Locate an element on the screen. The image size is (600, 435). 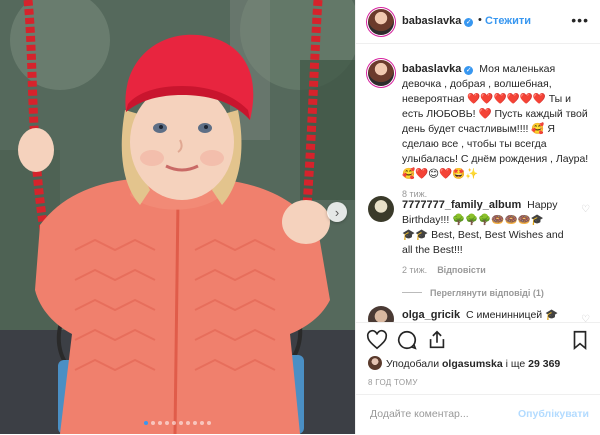
view-replies-button: Переглянути відповіді (1) is located at coordinates (487, 293).